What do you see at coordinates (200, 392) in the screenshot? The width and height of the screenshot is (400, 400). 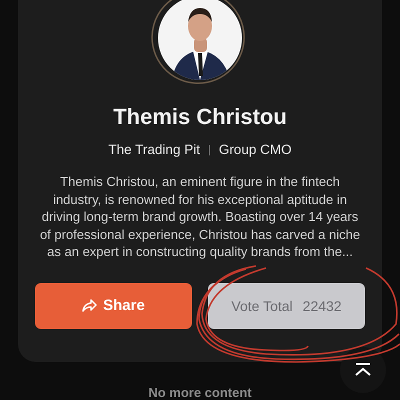 I see `no-more-content-text: No more content` at bounding box center [200, 392].